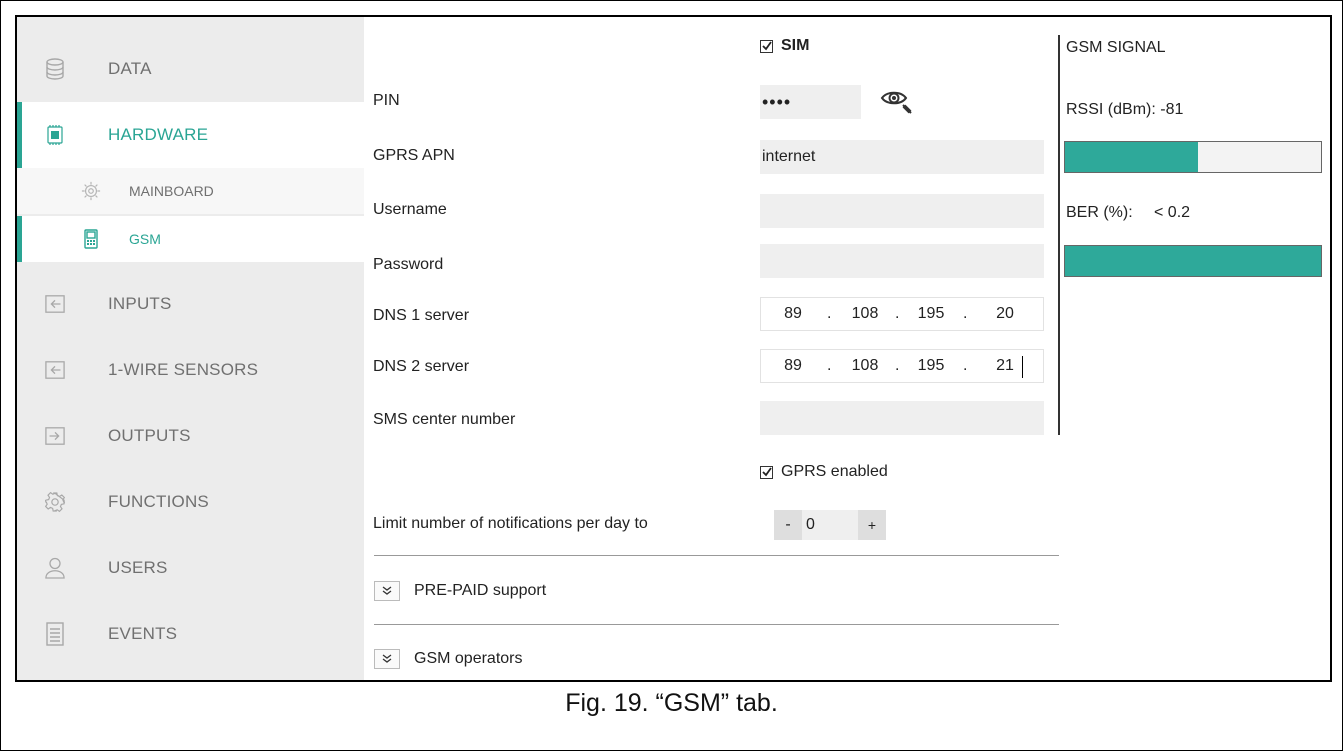 Image resolution: width=1343 pixels, height=751 pixels. I want to click on password-label: Password, so click(408, 264).